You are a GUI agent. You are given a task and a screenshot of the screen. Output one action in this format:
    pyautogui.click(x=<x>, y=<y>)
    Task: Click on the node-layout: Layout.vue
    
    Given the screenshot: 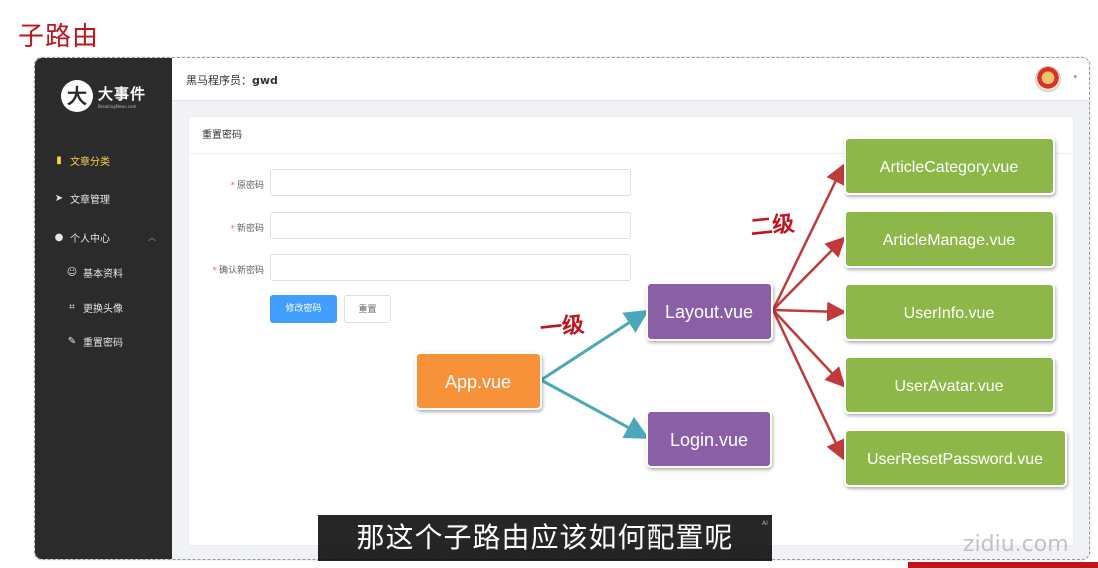 What is the action you would take?
    pyautogui.click(x=709, y=311)
    